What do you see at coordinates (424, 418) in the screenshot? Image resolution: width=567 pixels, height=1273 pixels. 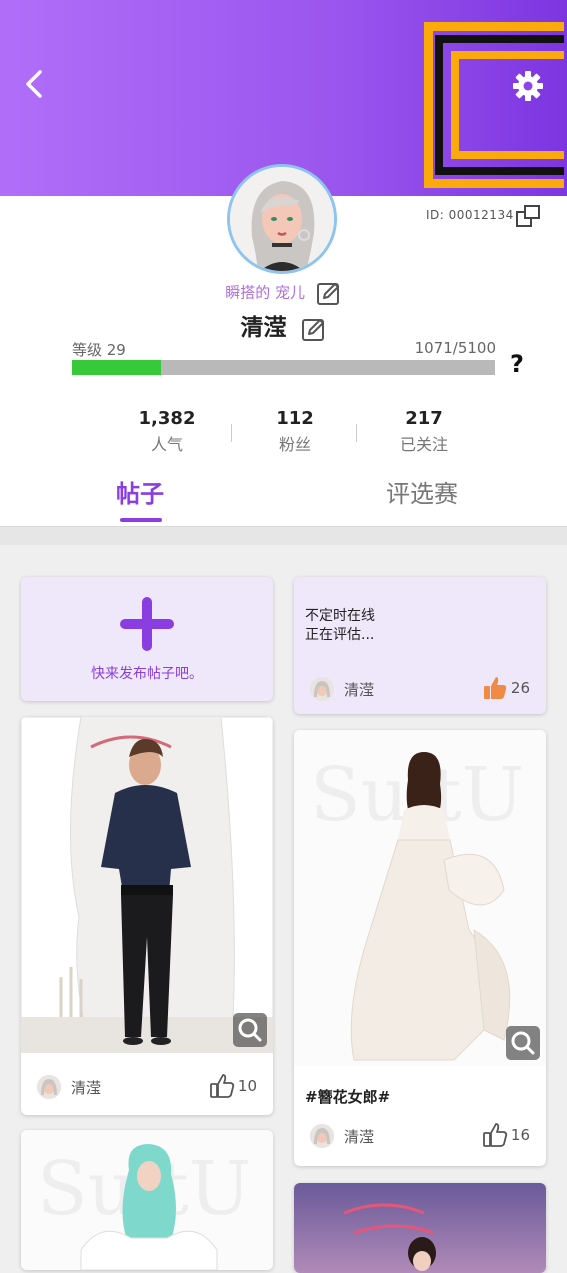 I see `stat-value: 217` at bounding box center [424, 418].